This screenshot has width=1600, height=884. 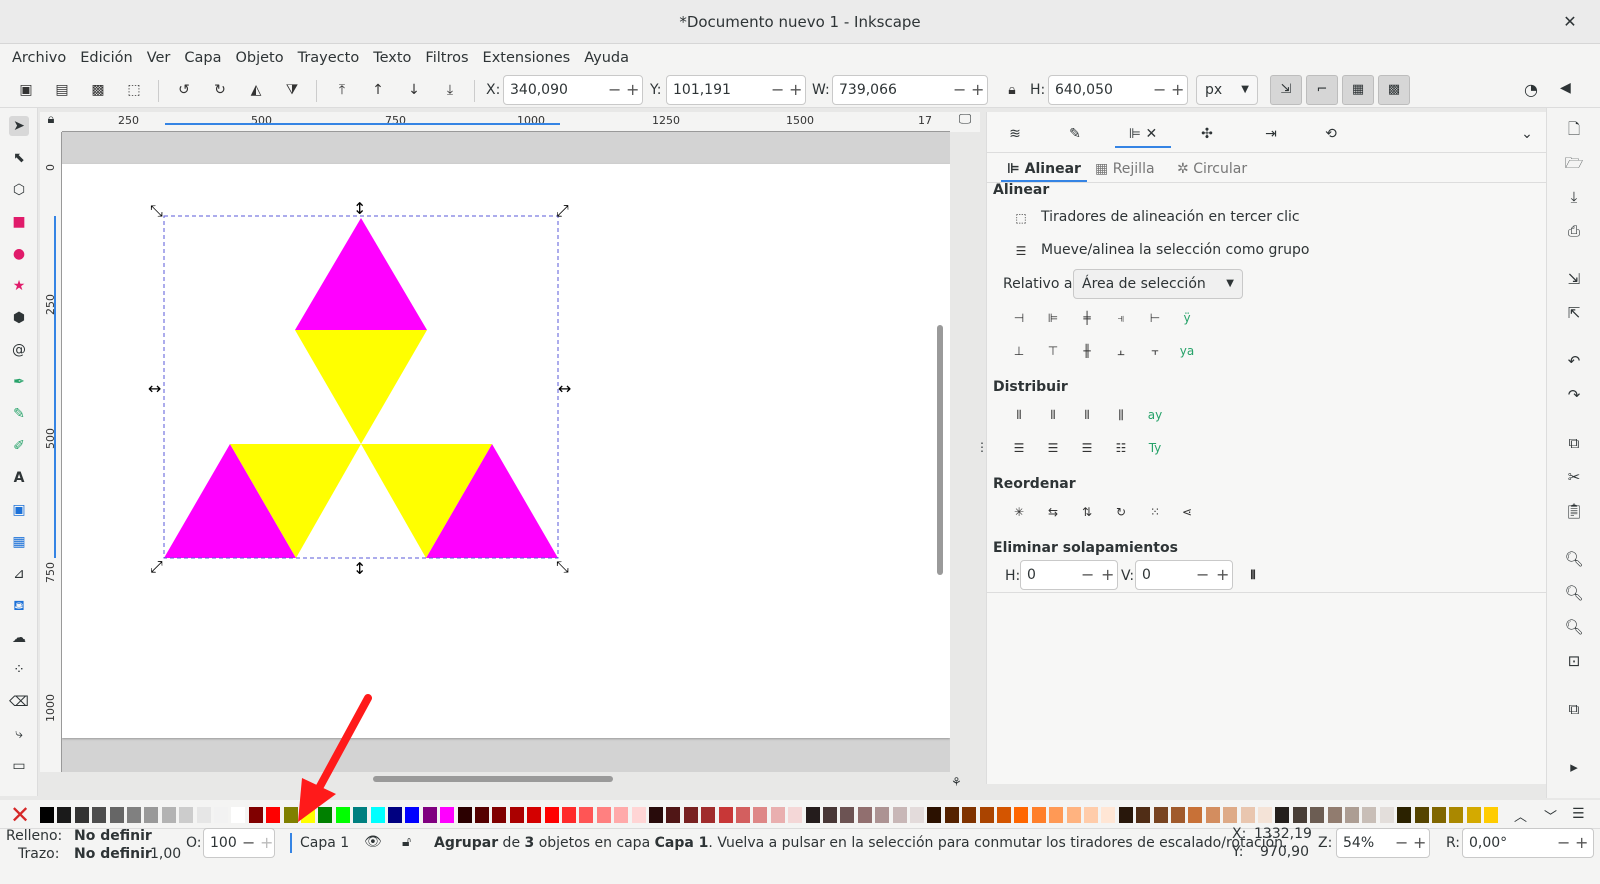 I want to click on horizontal-scrollbar, so click(x=493, y=779).